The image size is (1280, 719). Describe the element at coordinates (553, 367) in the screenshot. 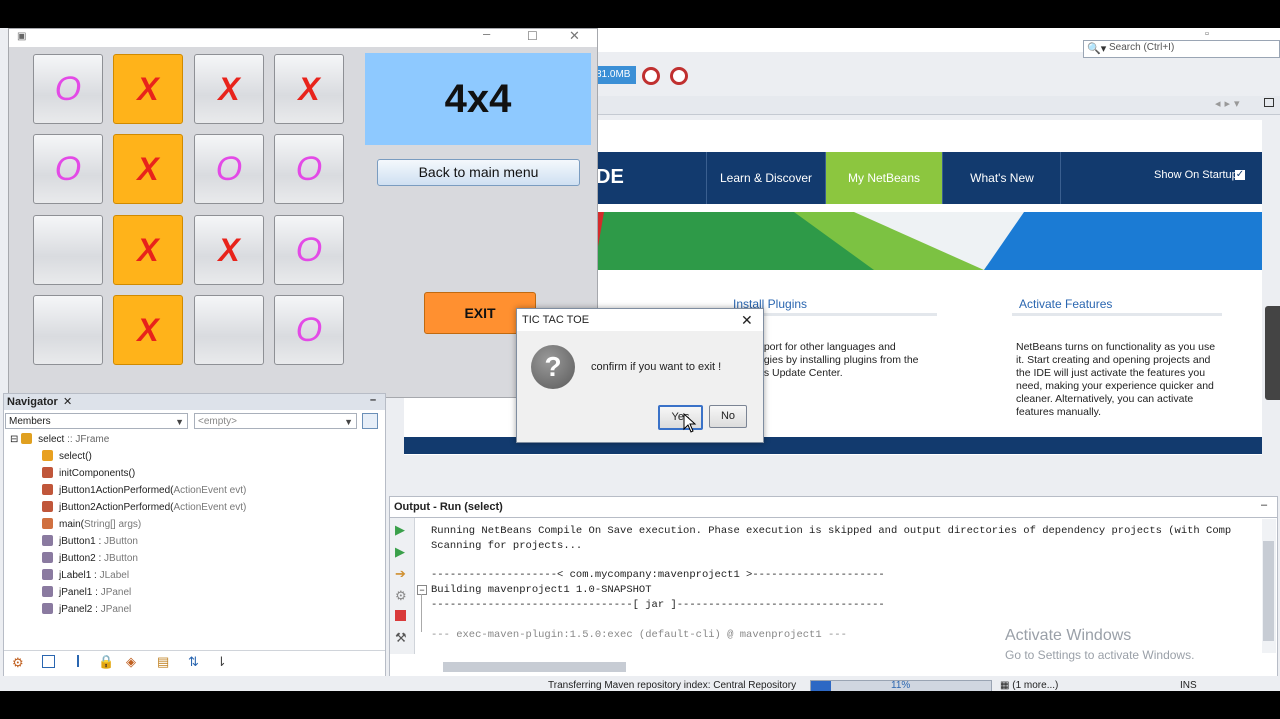

I see `question-icon: ?` at that location.